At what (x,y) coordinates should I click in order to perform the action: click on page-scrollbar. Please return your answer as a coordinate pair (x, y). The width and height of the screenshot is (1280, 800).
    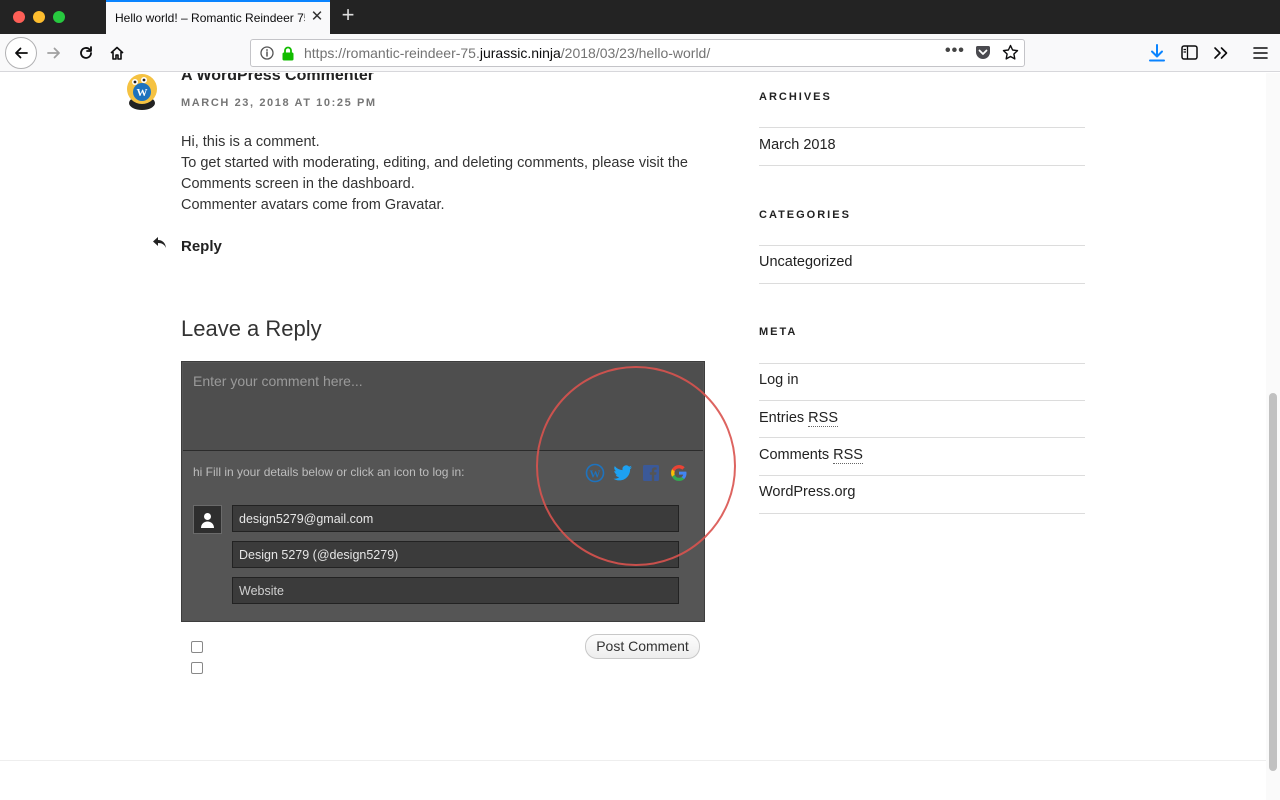
    Looking at the image, I should click on (1273, 436).